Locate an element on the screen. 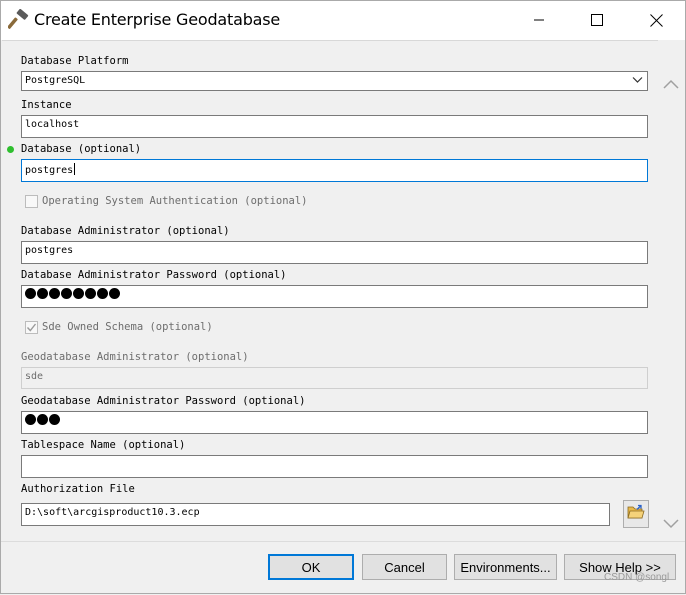 The image size is (686, 595). gdb-admin-input: sde is located at coordinates (334, 378).